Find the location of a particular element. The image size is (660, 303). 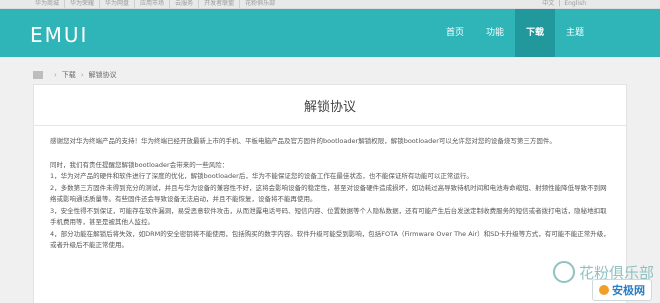

main-nav: 首页 功能 下载 主题 is located at coordinates (515, 33).